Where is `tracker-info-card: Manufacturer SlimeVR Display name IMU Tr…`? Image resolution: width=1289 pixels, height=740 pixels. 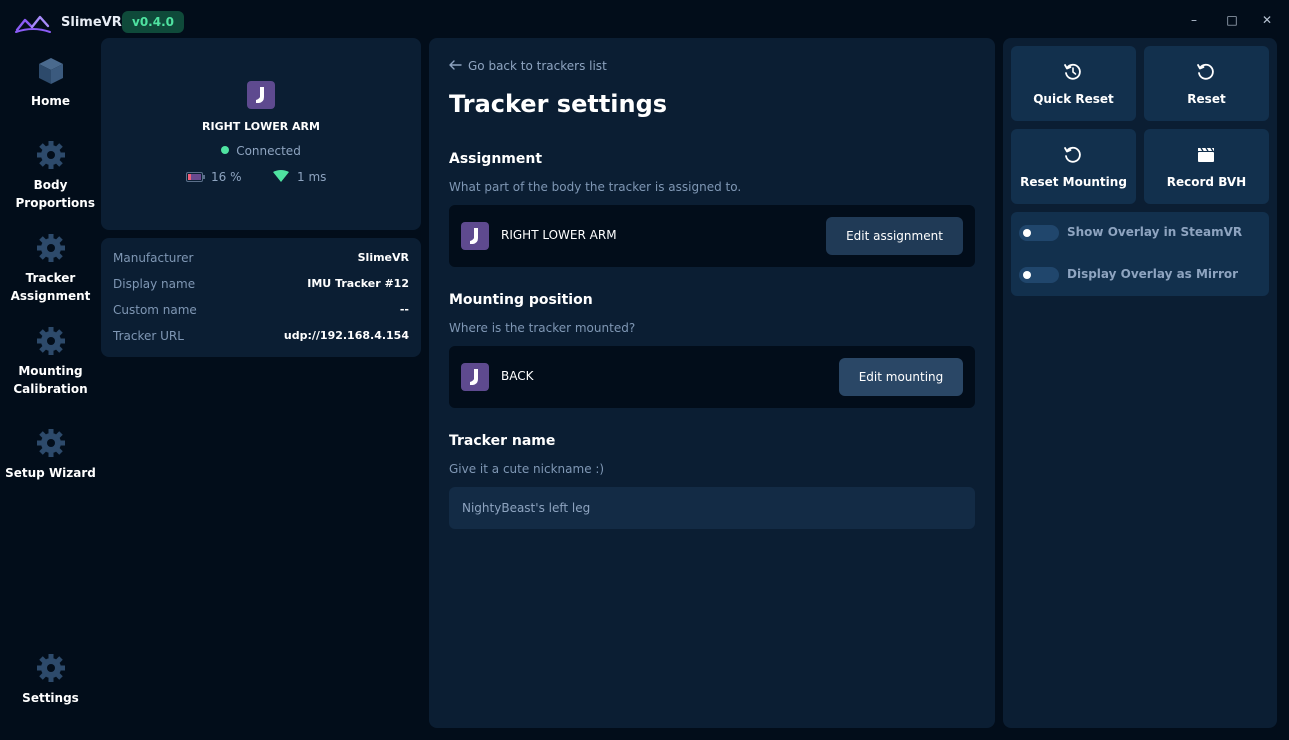
tracker-info-card: Manufacturer SlimeVR Display name IMU Tr… is located at coordinates (261, 297).